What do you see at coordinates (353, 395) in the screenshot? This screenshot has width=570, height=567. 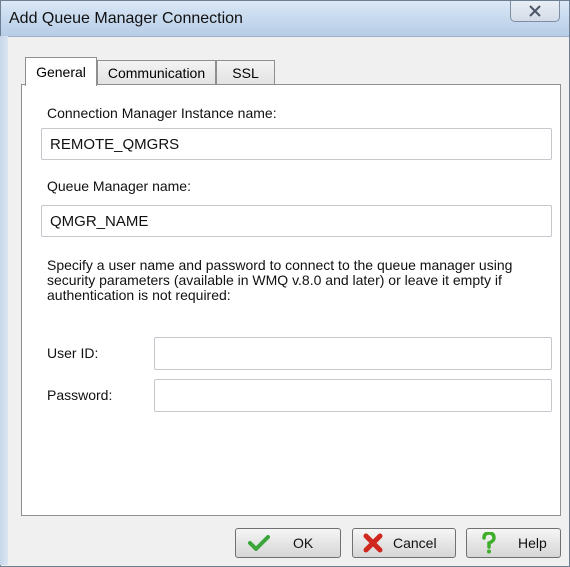 I see `password-input` at bounding box center [353, 395].